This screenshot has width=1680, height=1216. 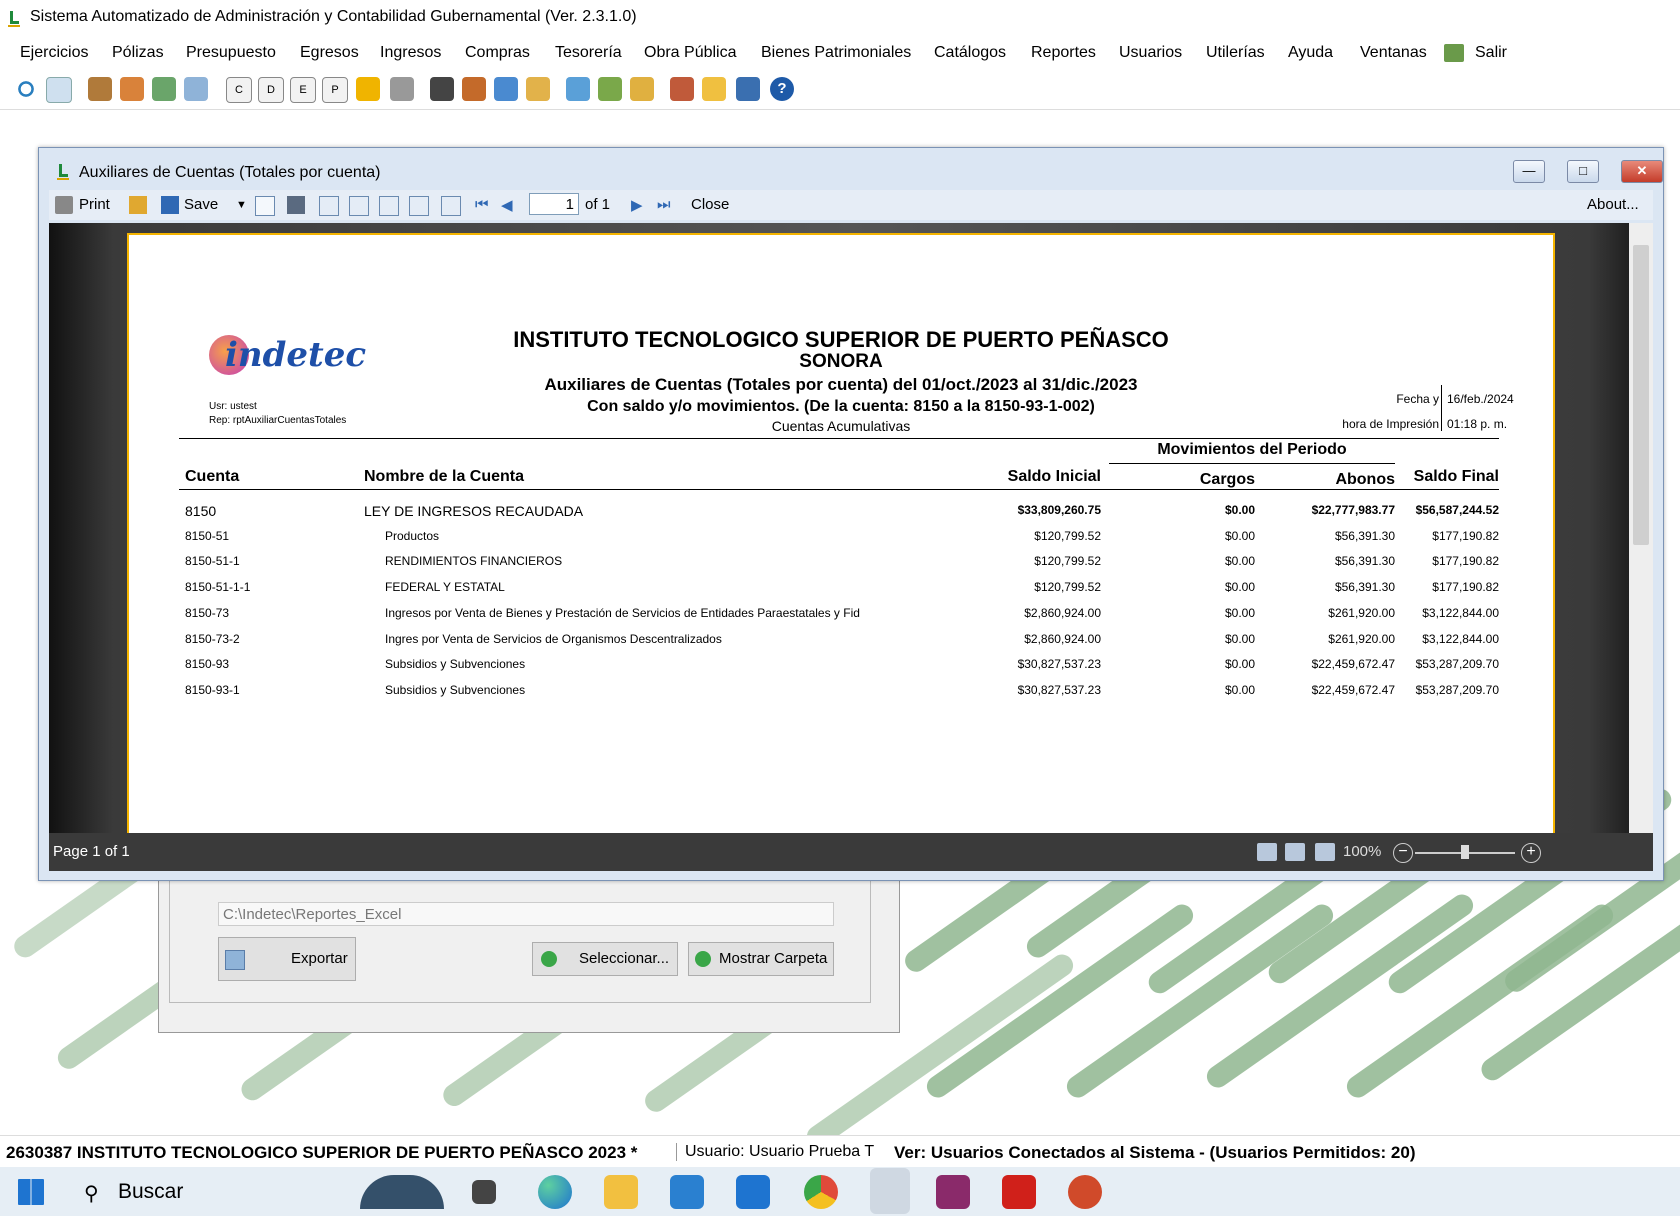 I want to click on sacg-app-icon, so click(x=890, y=1191).